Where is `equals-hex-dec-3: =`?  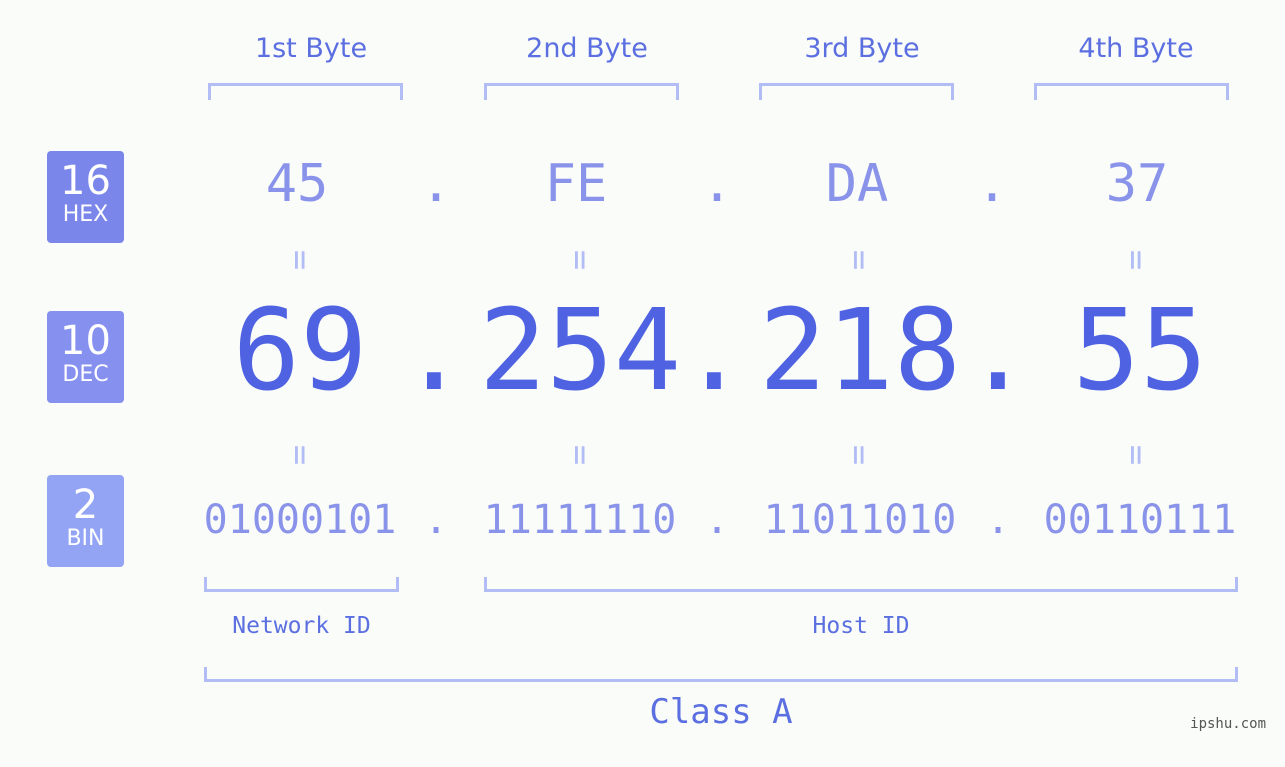 equals-hex-dec-3: = is located at coordinates (859, 260).